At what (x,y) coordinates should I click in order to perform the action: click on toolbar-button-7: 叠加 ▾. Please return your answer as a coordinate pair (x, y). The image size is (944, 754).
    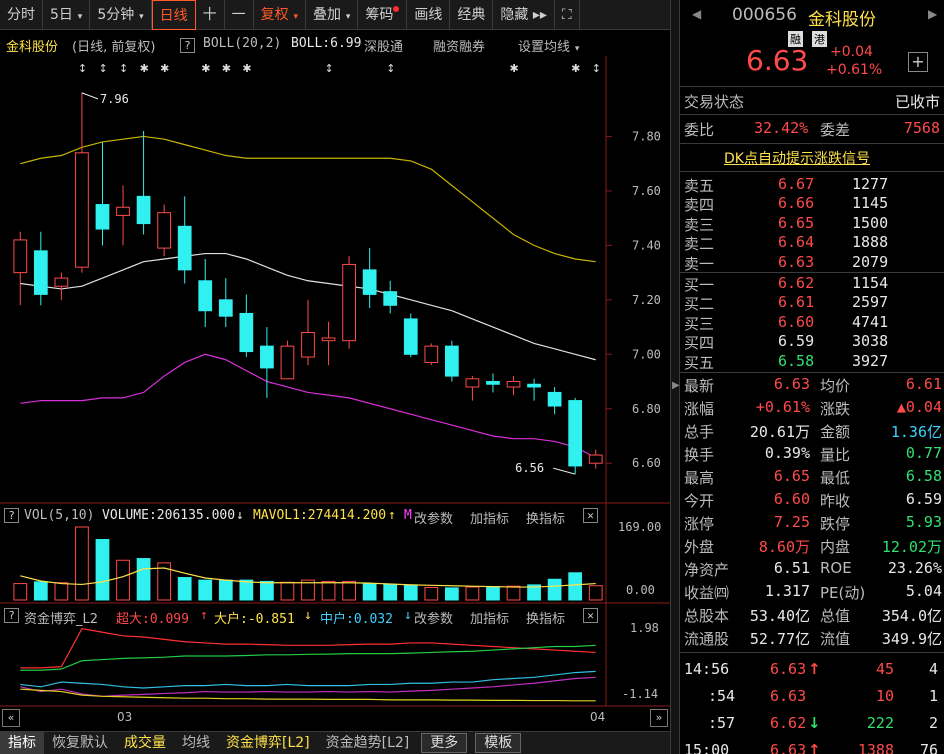
    Looking at the image, I should click on (332, 15).